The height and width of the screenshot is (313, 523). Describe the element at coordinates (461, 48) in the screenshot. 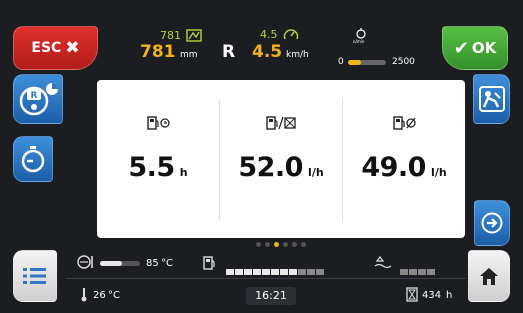

I see `checkmark-icon: ✔` at that location.